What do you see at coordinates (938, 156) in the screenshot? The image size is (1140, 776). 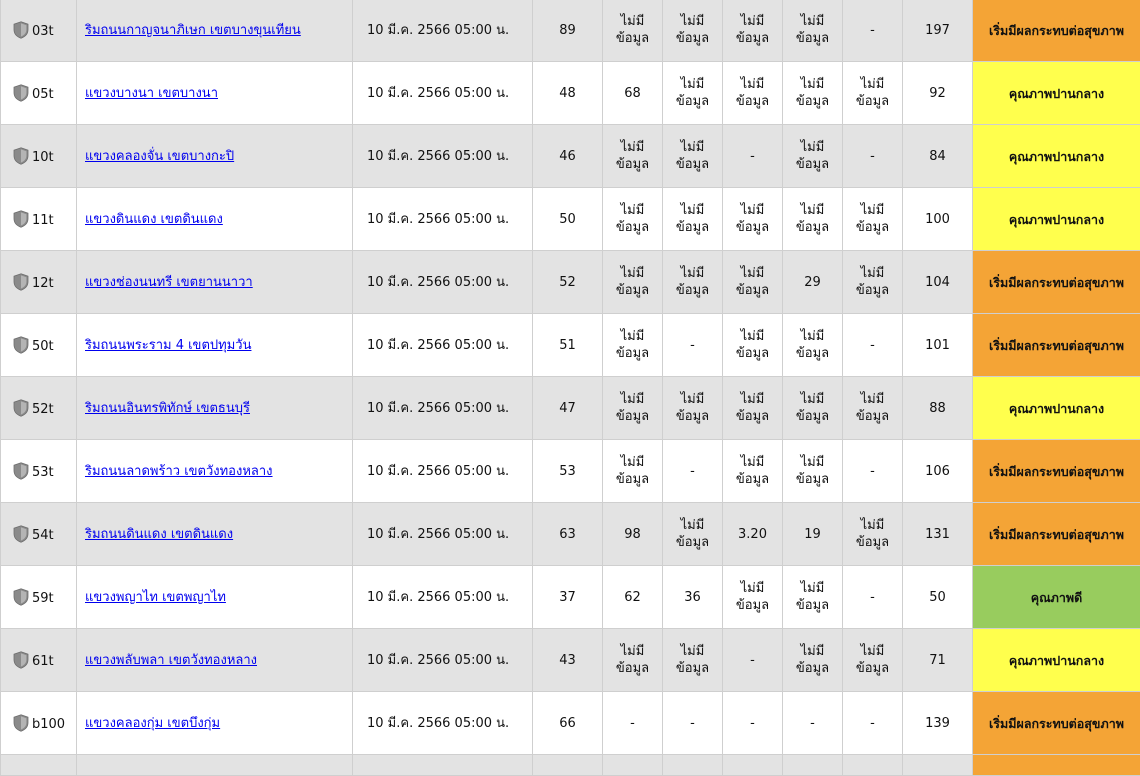 I see `aqi-value: 84` at bounding box center [938, 156].